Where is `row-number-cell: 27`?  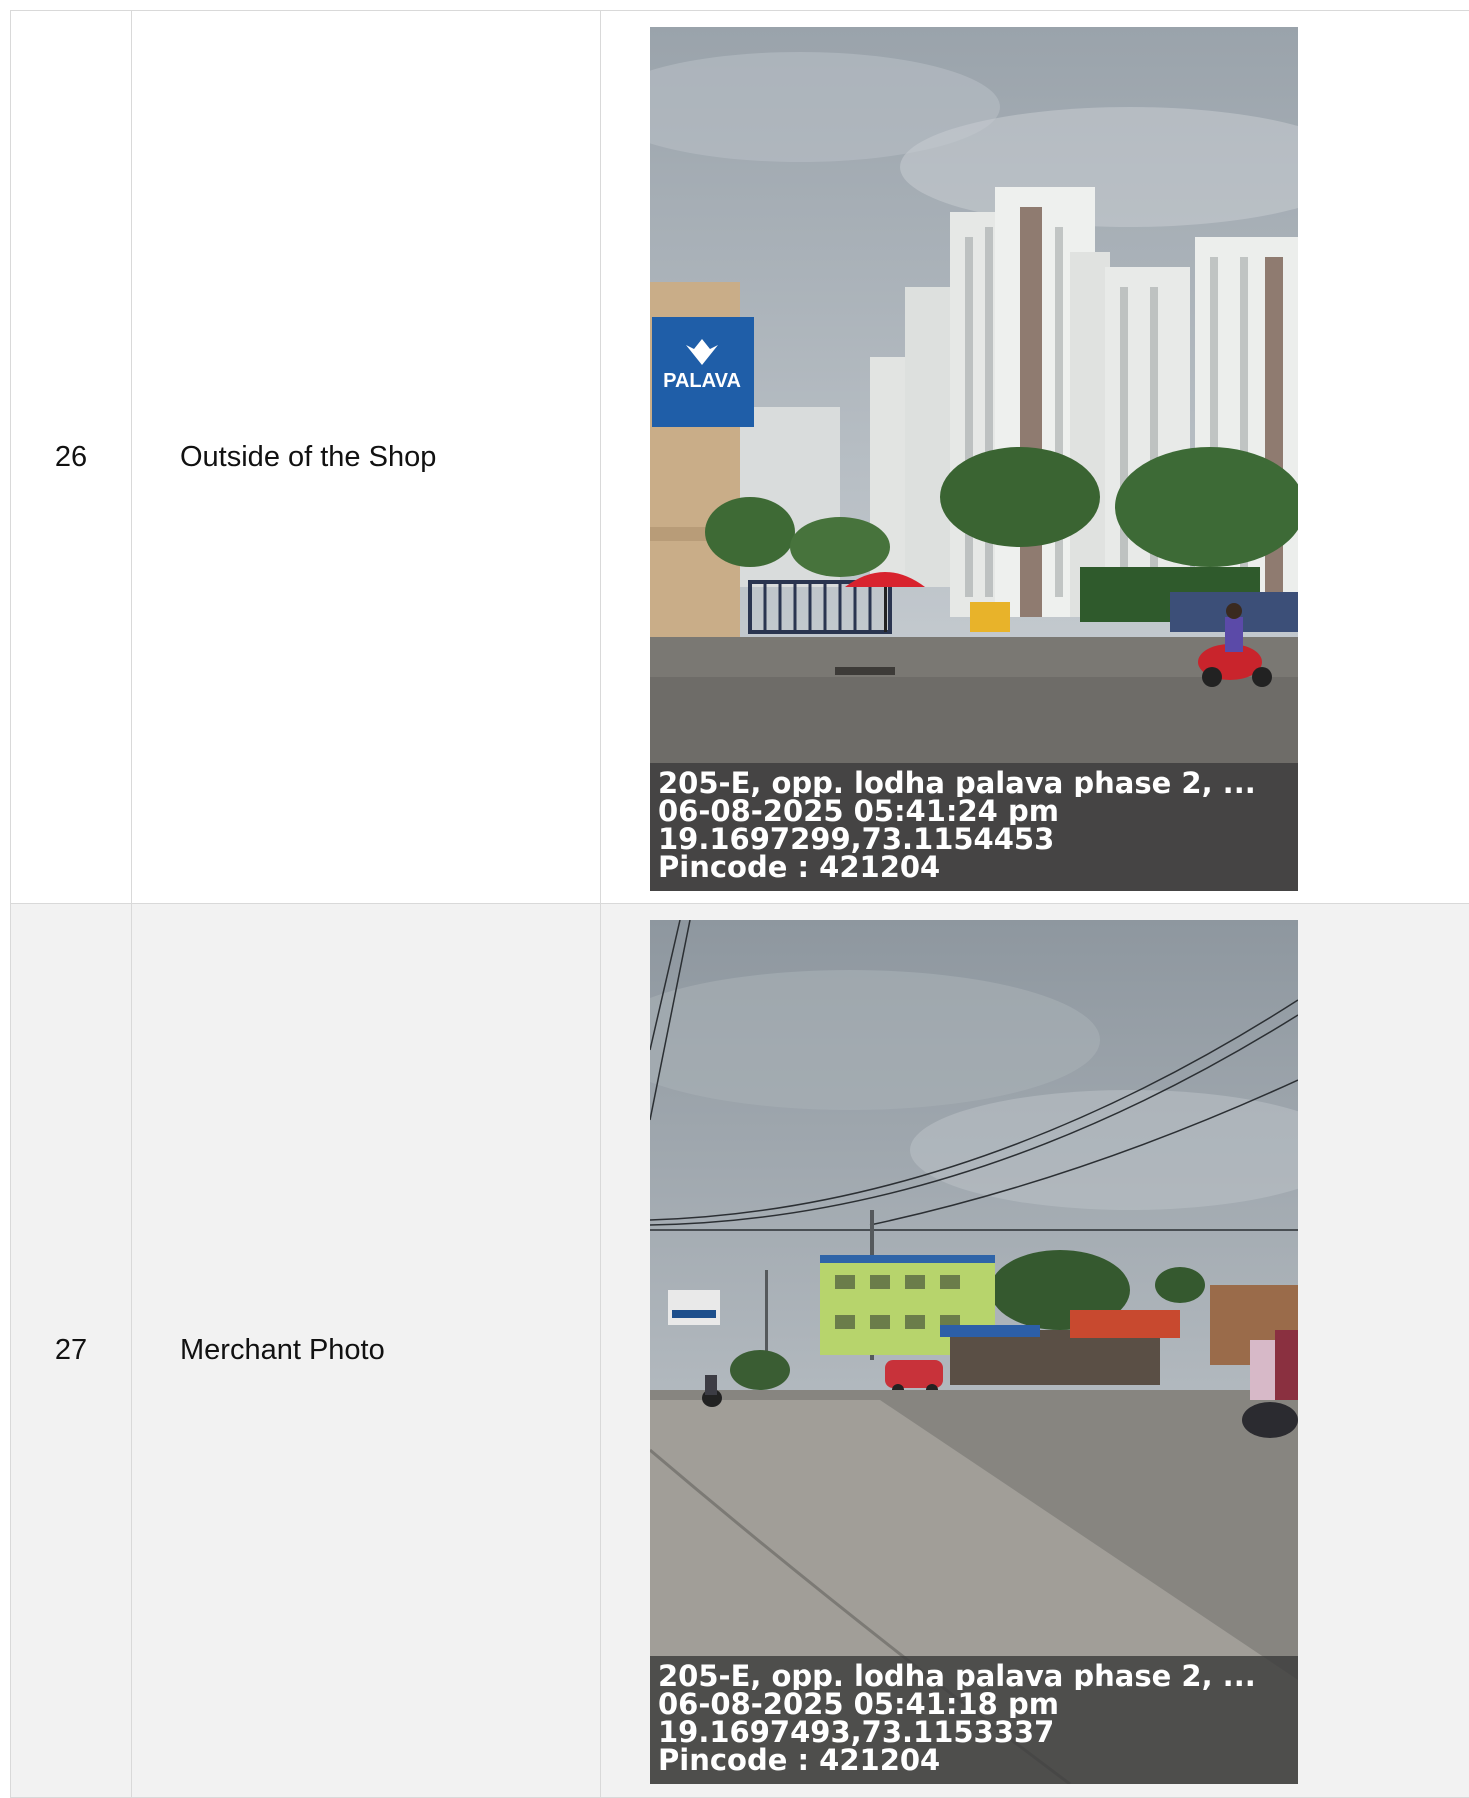 row-number-cell: 27 is located at coordinates (70, 1350).